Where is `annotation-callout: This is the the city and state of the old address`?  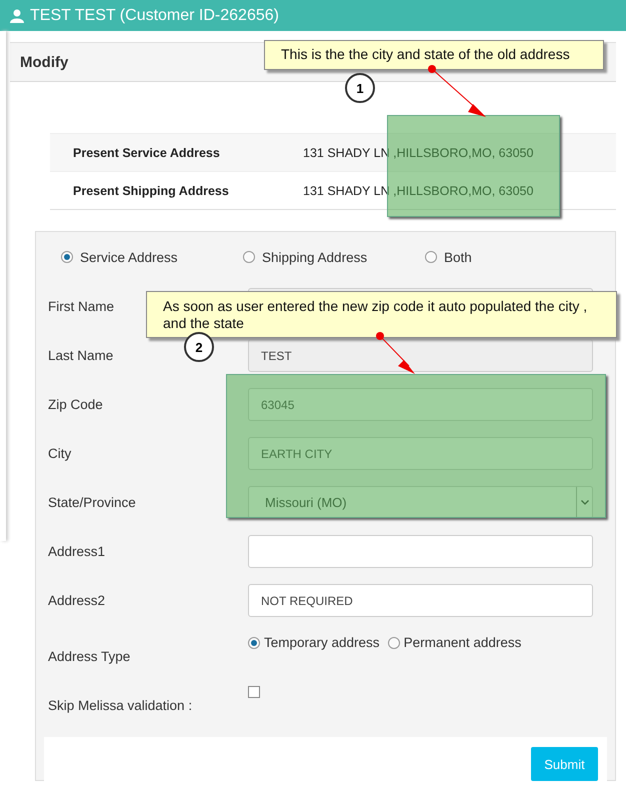 annotation-callout: This is the the city and state of the old address is located at coordinates (434, 55).